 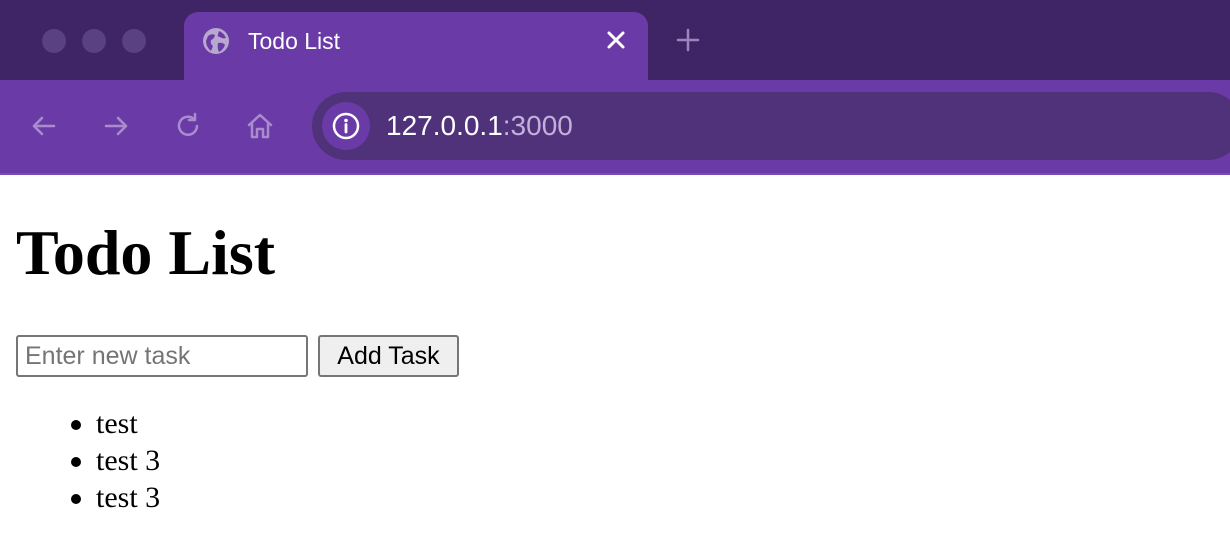 What do you see at coordinates (260, 126) in the screenshot?
I see `home-icon` at bounding box center [260, 126].